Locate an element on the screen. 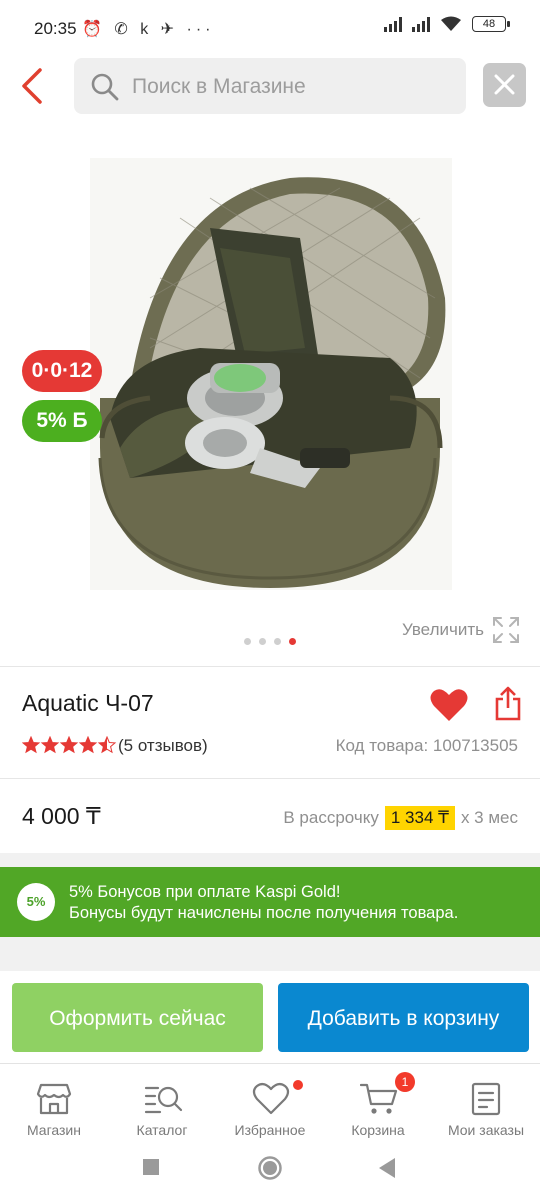 This screenshot has height=1200, width=540. back-button is located at coordinates (34, 86).